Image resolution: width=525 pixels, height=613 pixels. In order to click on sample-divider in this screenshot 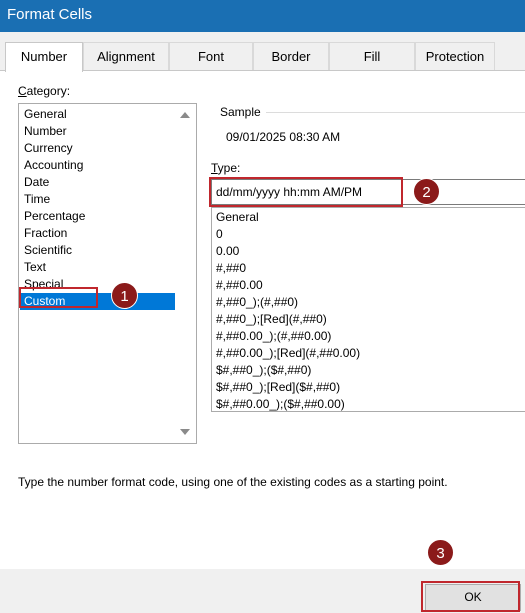, I will do `click(395, 112)`.